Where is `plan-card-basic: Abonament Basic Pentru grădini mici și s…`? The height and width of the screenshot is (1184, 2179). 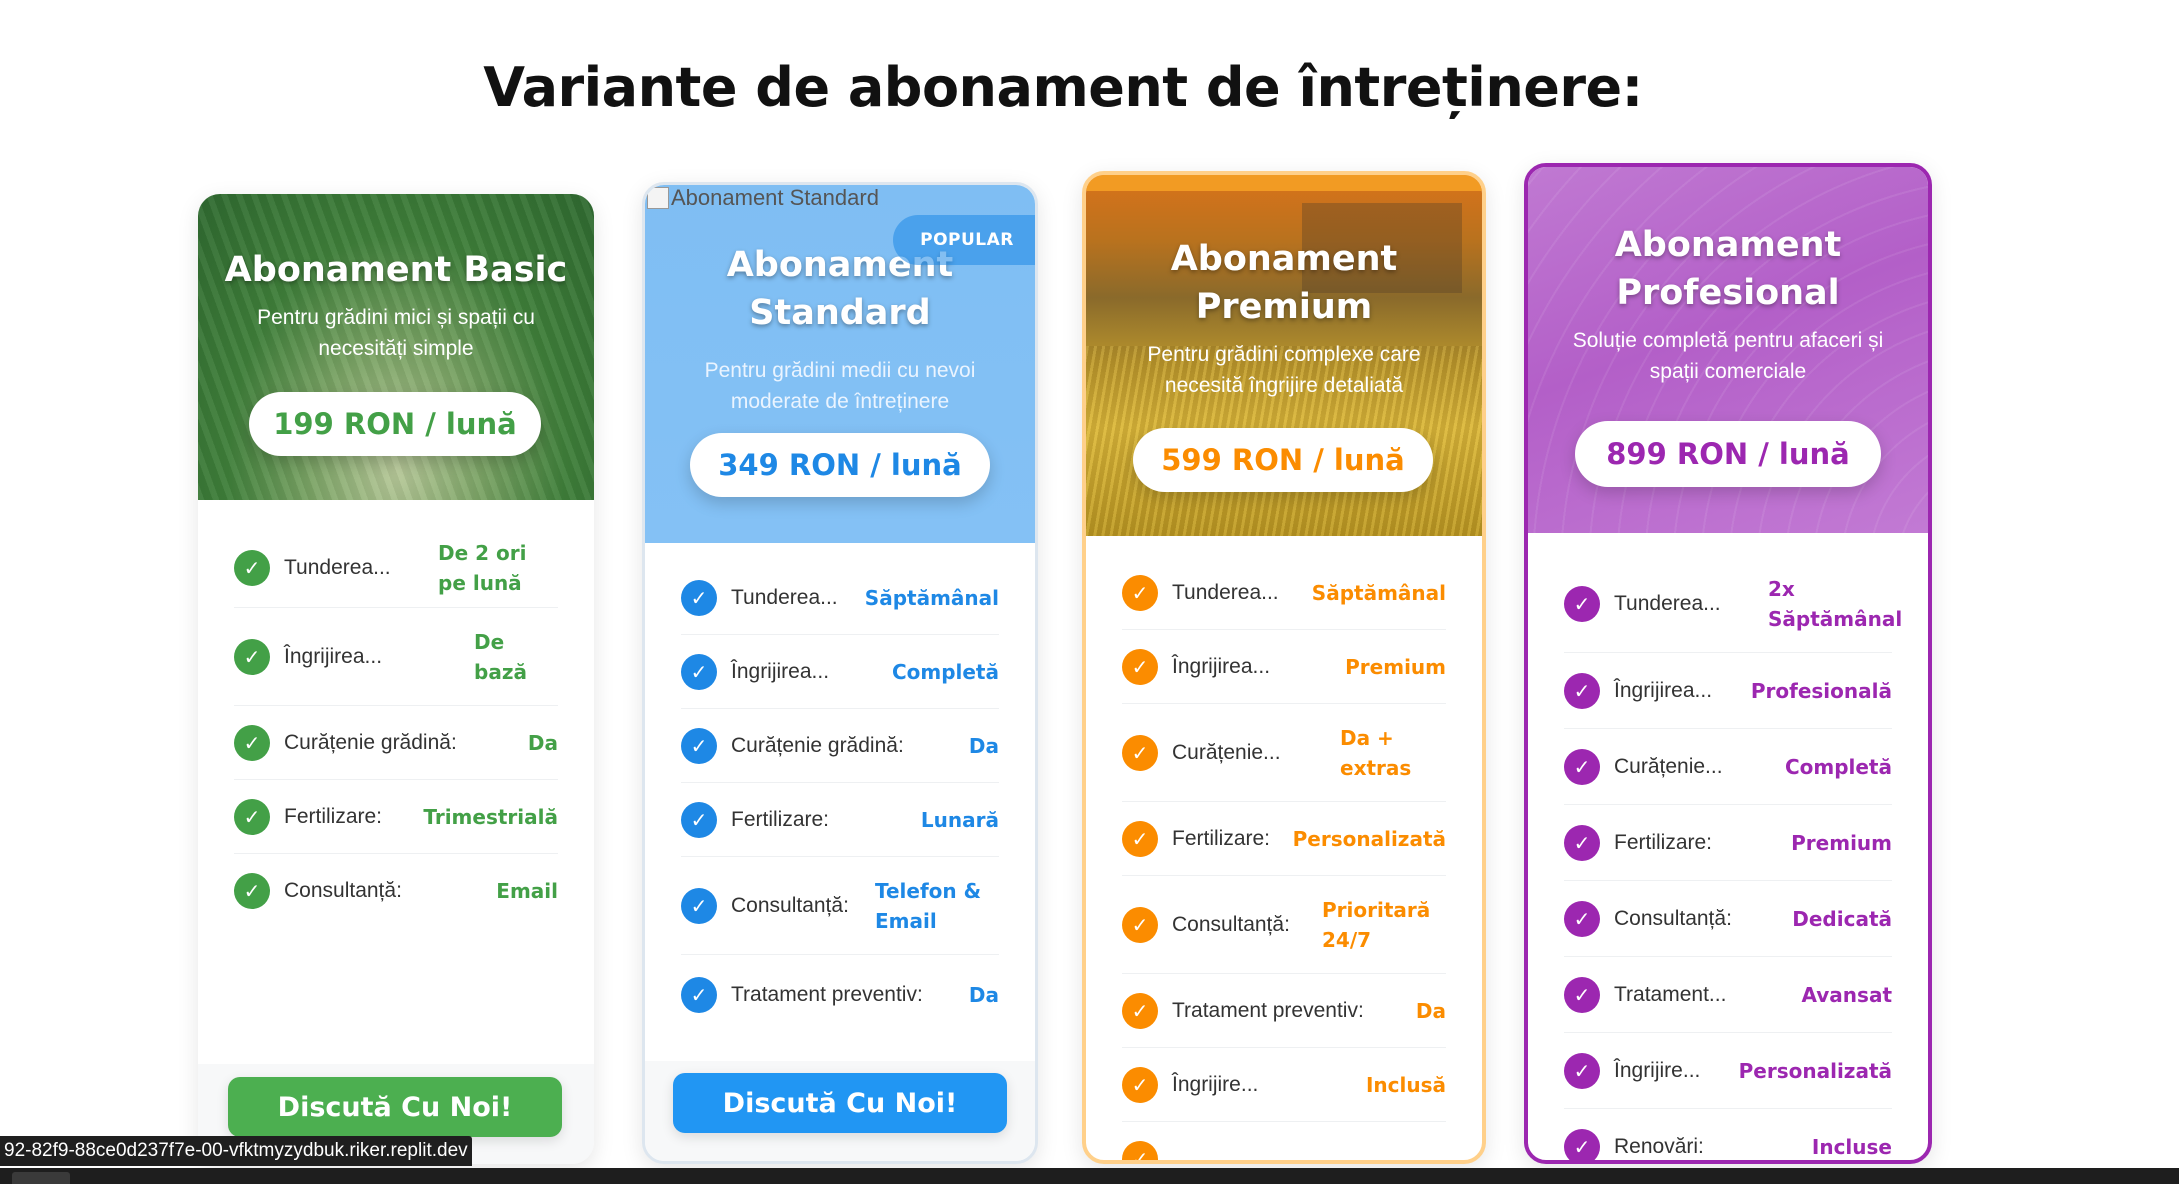 plan-card-basic: Abonament Basic Pentru grădini mici și s… is located at coordinates (396, 679).